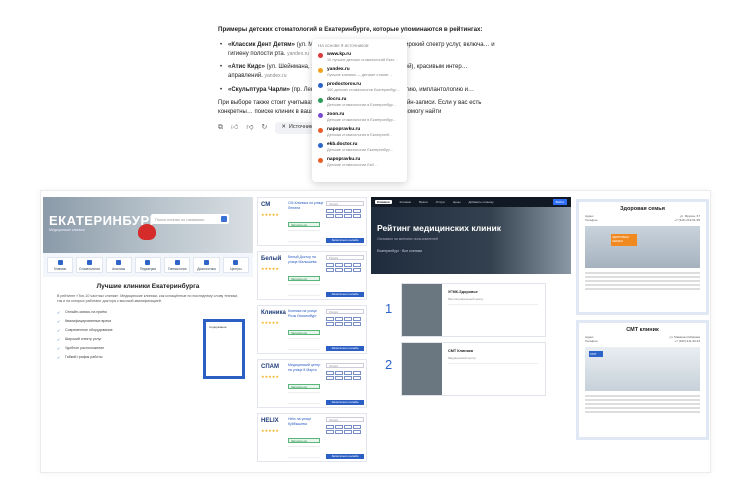 Image resolution: width=751 pixels, height=501 pixels. Describe the element at coordinates (306, 259) in the screenshot. I see `clinic-name: Белый Доктор на улице Малышева` at that location.